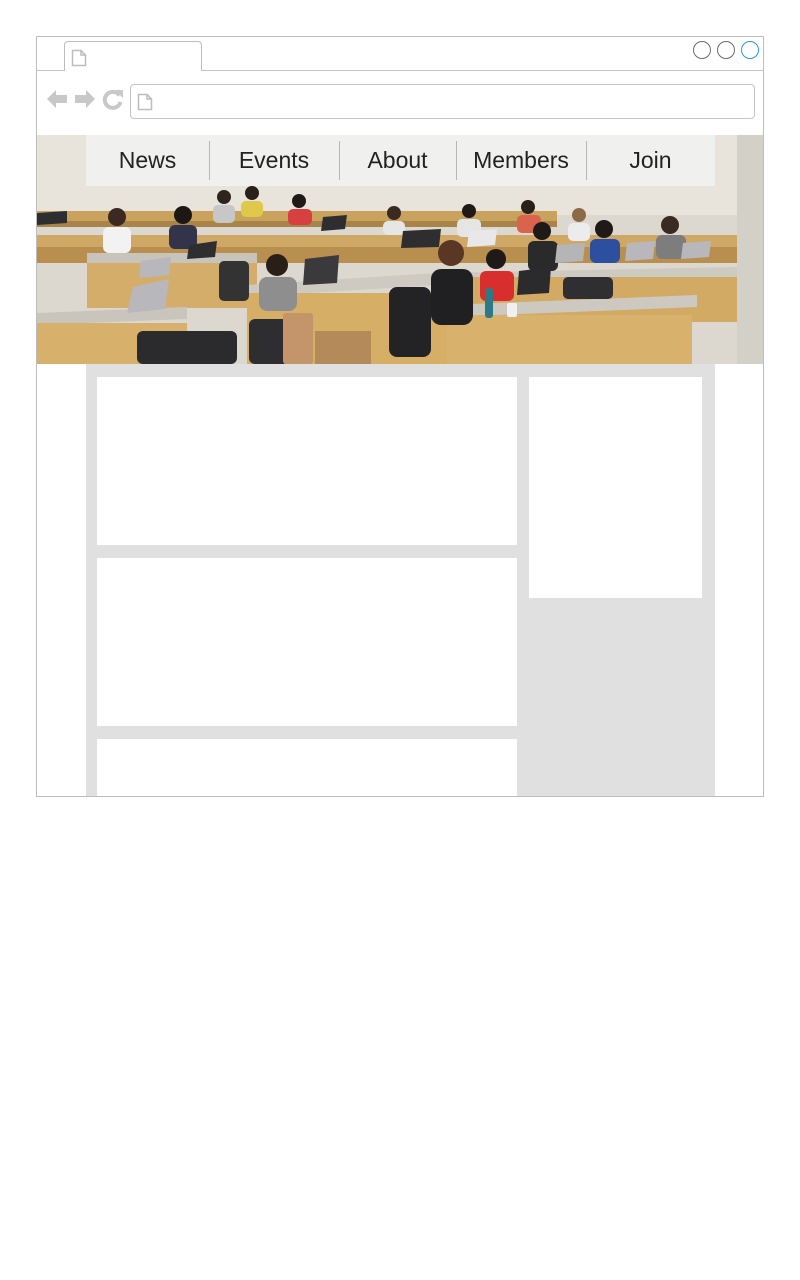 The image size is (800, 1280). I want to click on address-bar, so click(442, 101).